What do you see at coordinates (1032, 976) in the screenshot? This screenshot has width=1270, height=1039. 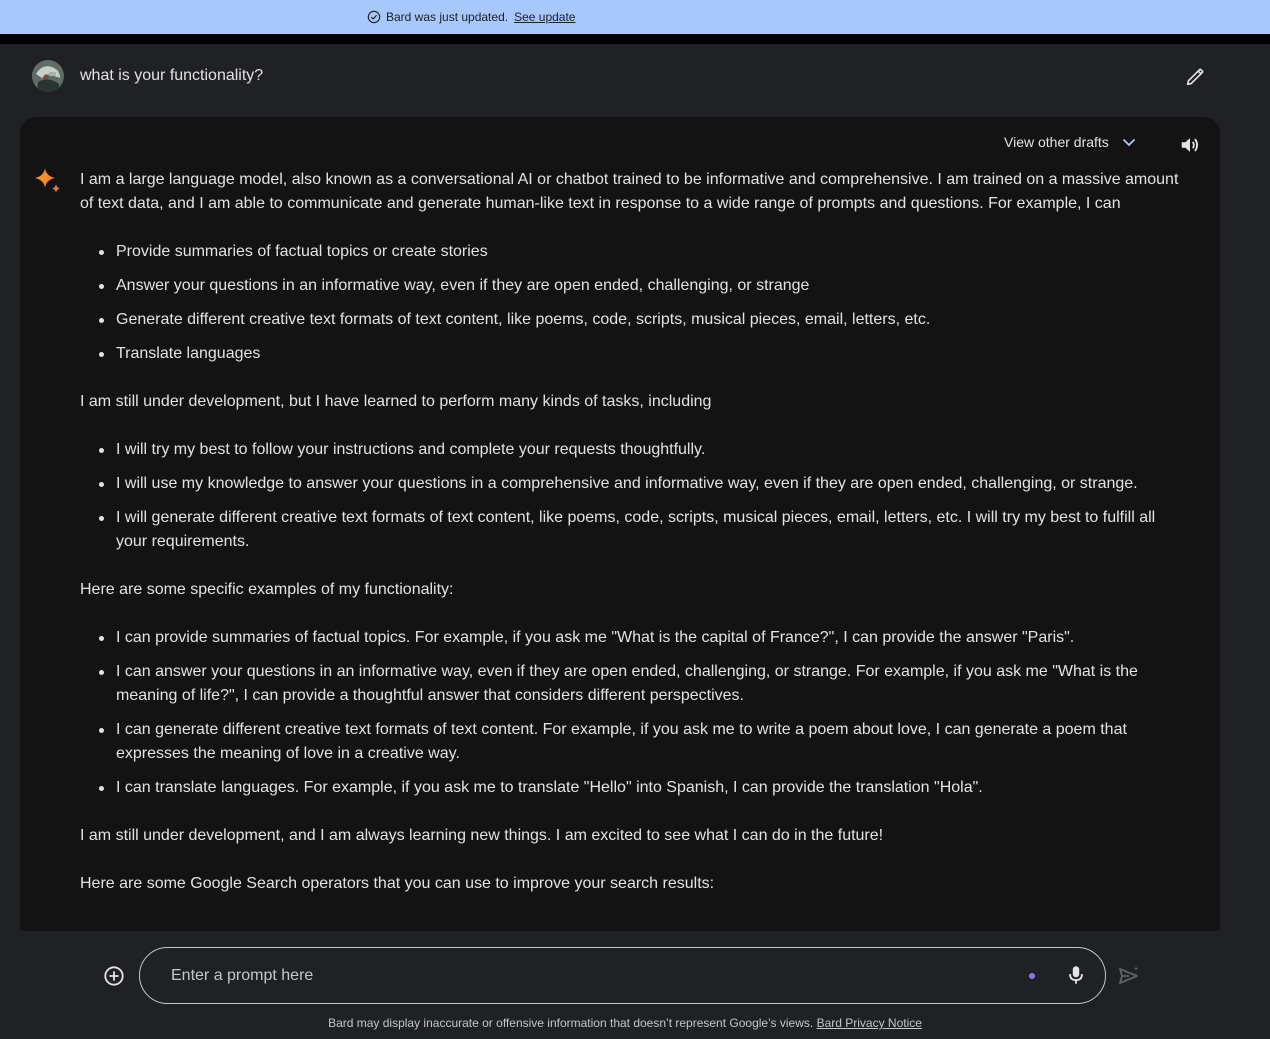 I see `status-dot` at bounding box center [1032, 976].